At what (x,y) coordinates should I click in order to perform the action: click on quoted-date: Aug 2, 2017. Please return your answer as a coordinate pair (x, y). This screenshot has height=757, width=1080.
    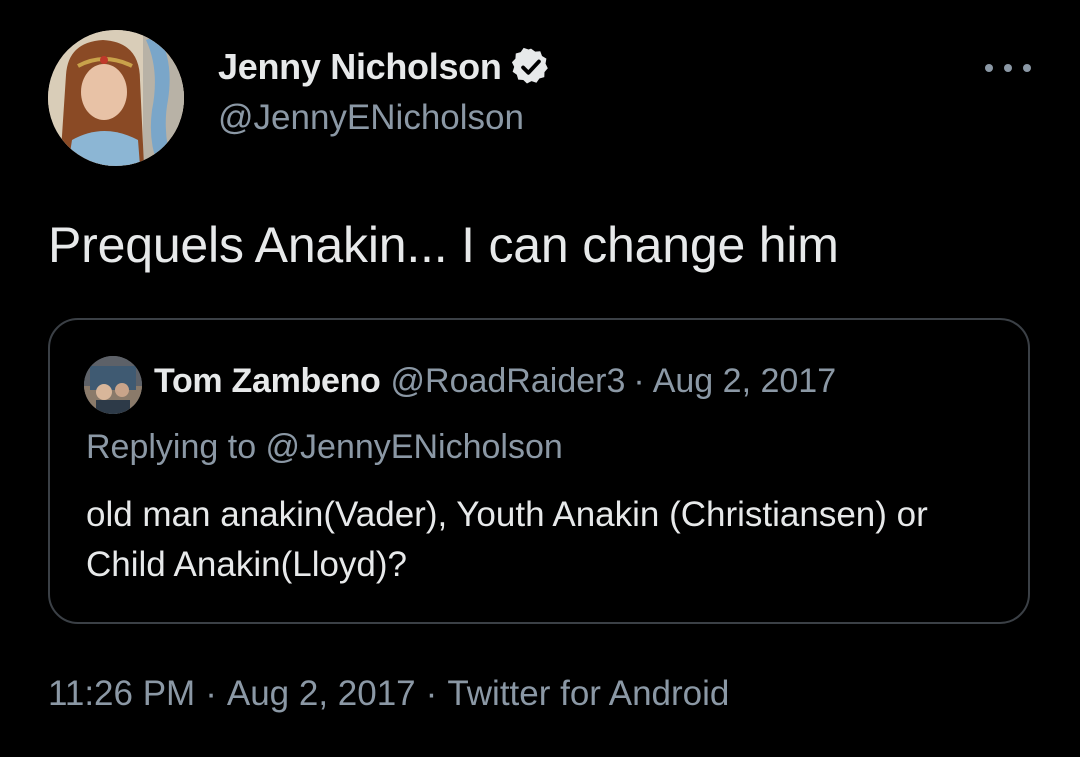
    Looking at the image, I should click on (744, 381).